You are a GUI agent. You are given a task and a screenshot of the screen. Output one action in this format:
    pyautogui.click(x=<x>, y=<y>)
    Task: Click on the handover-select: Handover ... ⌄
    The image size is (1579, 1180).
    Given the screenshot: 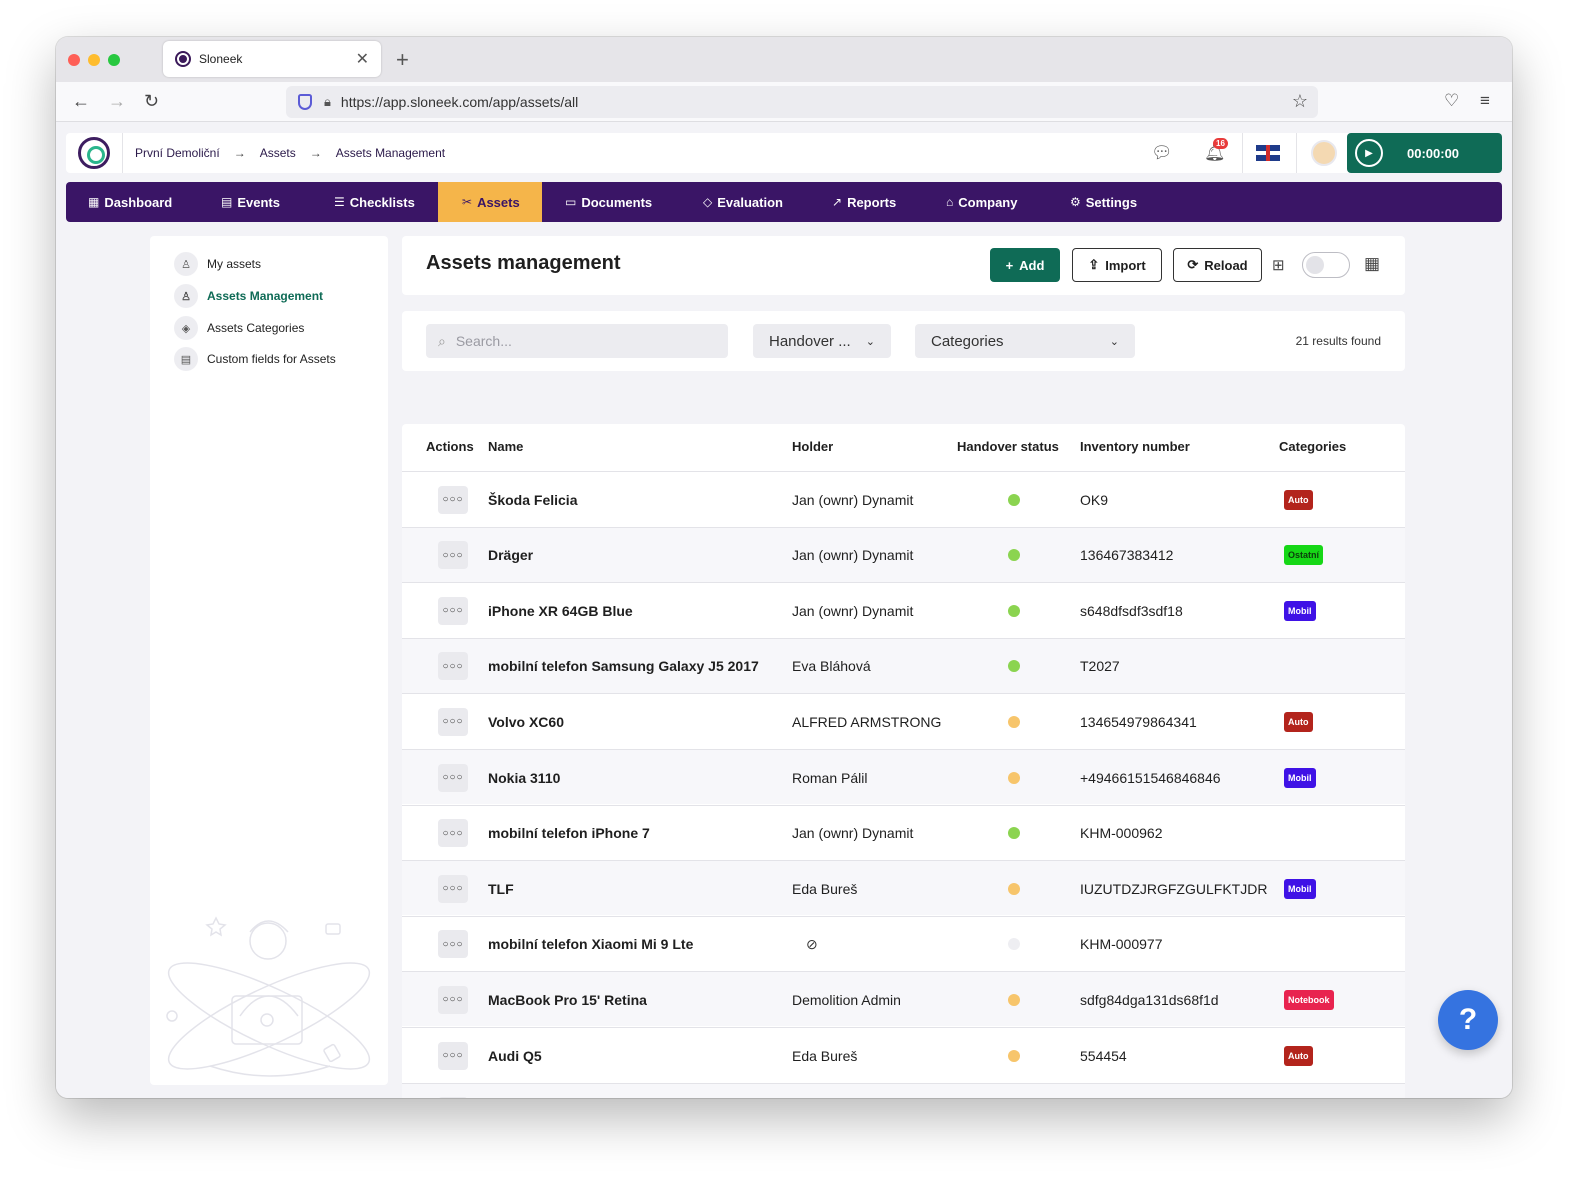 What is the action you would take?
    pyautogui.click(x=822, y=341)
    